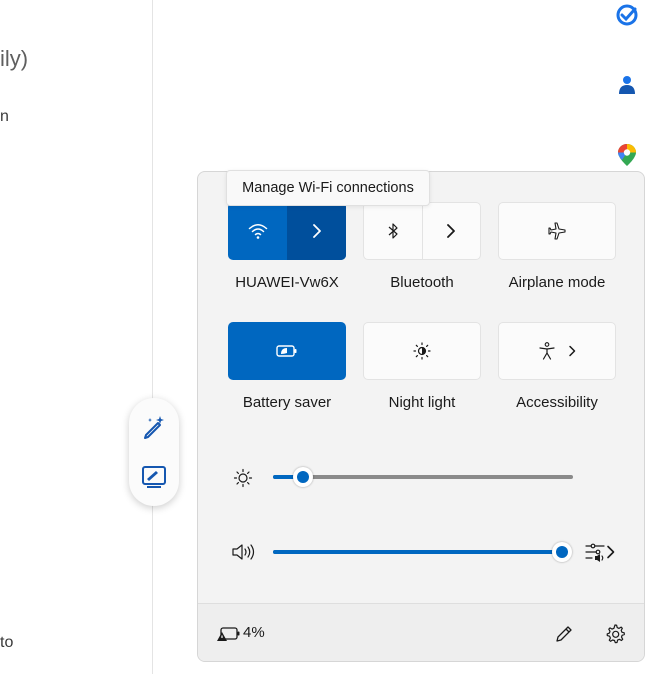 Image resolution: width=660 pixels, height=674 pixels. I want to click on speaker-icon, so click(243, 552).